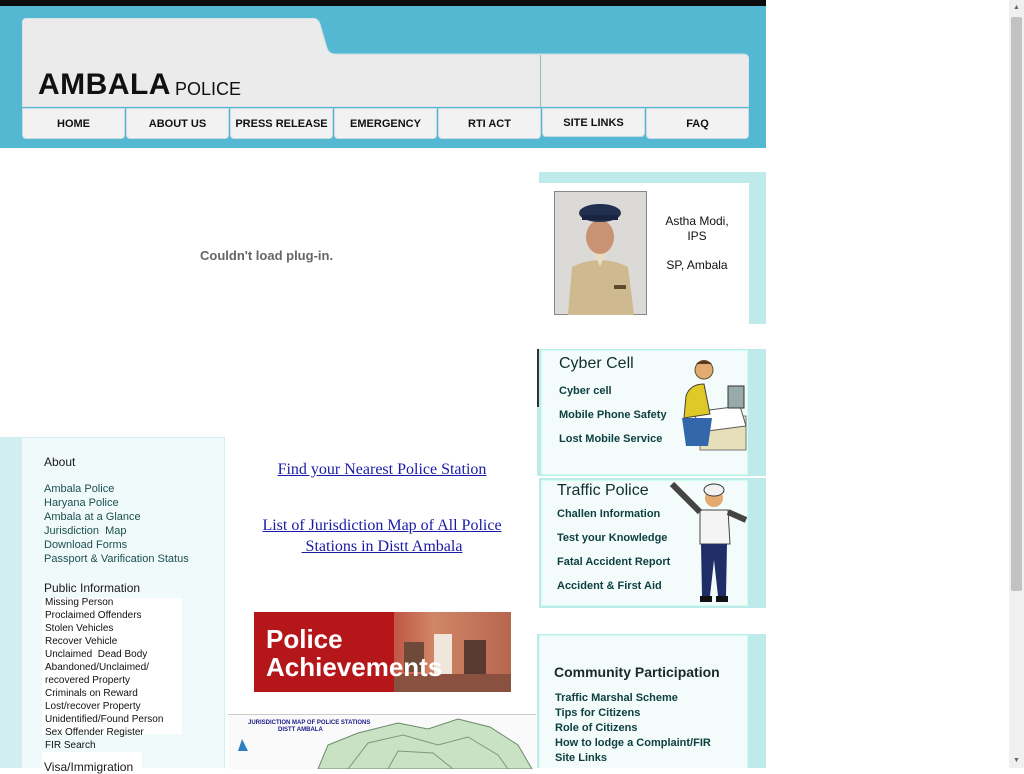 The width and height of the screenshot is (1024, 774). Describe the element at coordinates (79, 628) in the screenshot. I see `public-link-stolen-vehicles: Stolen Vehicles` at that location.